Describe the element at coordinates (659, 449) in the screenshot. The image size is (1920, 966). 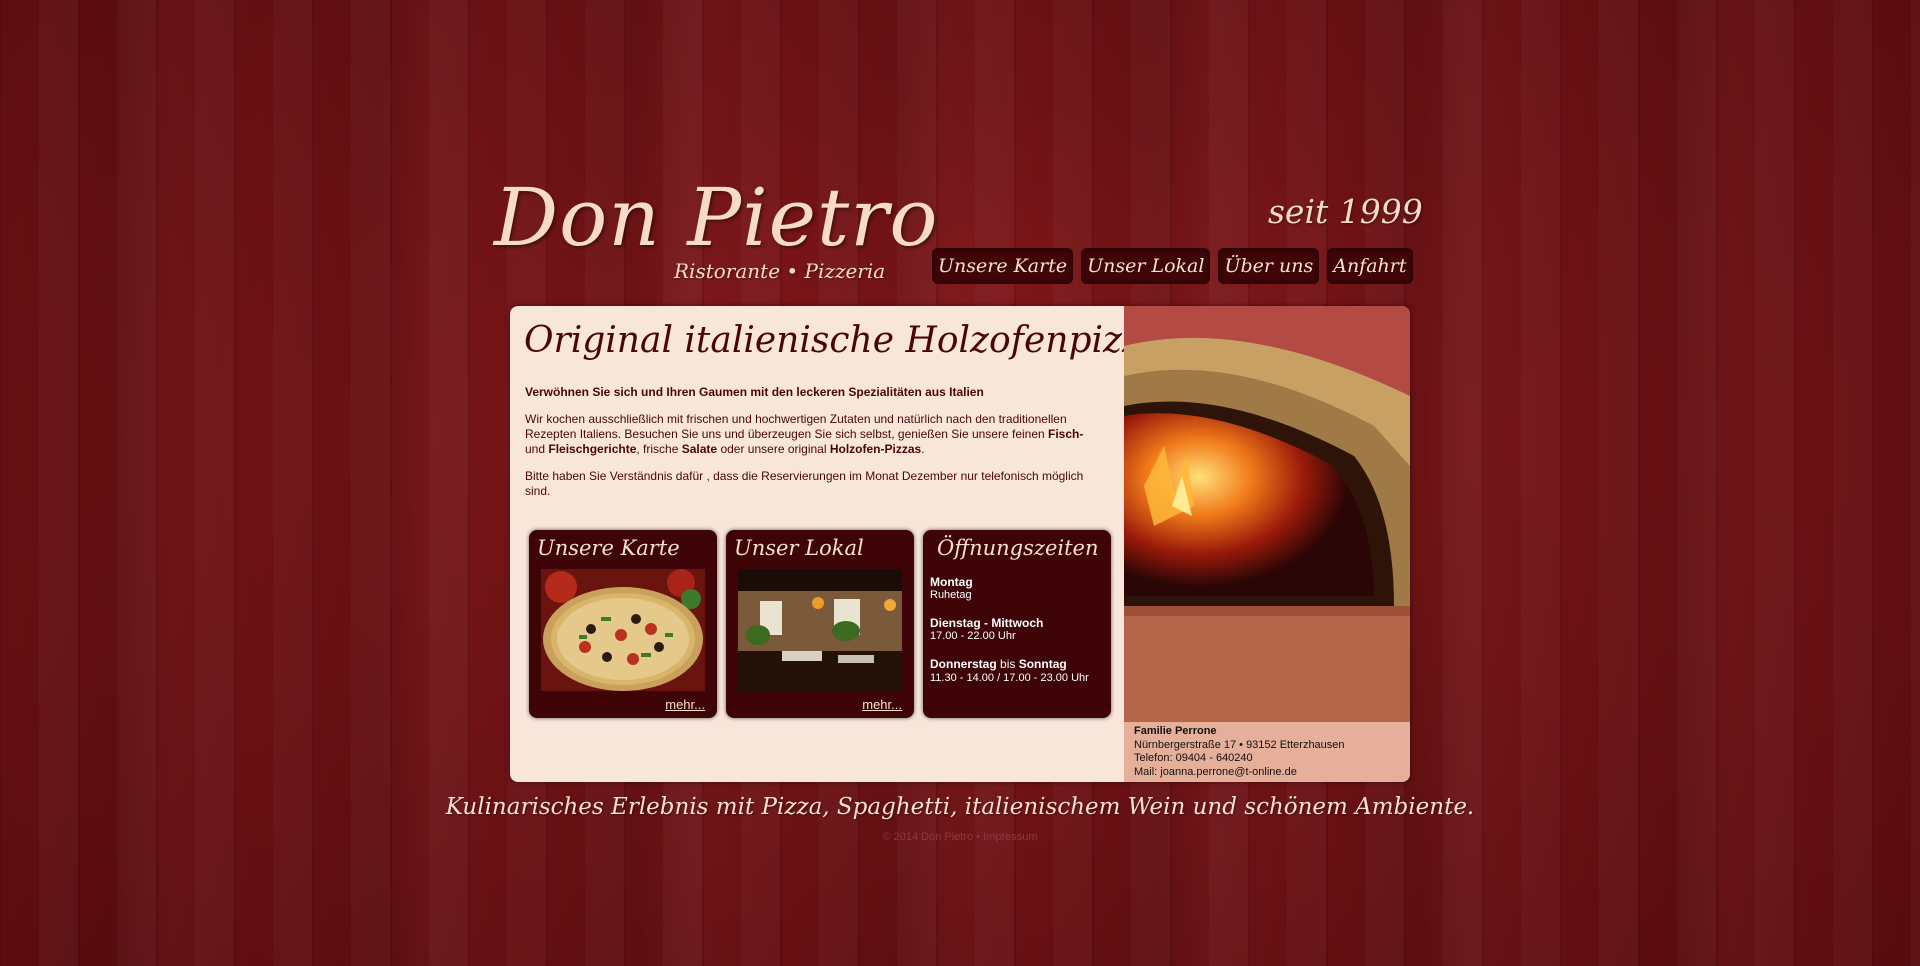
I see `para-text: , frische` at that location.